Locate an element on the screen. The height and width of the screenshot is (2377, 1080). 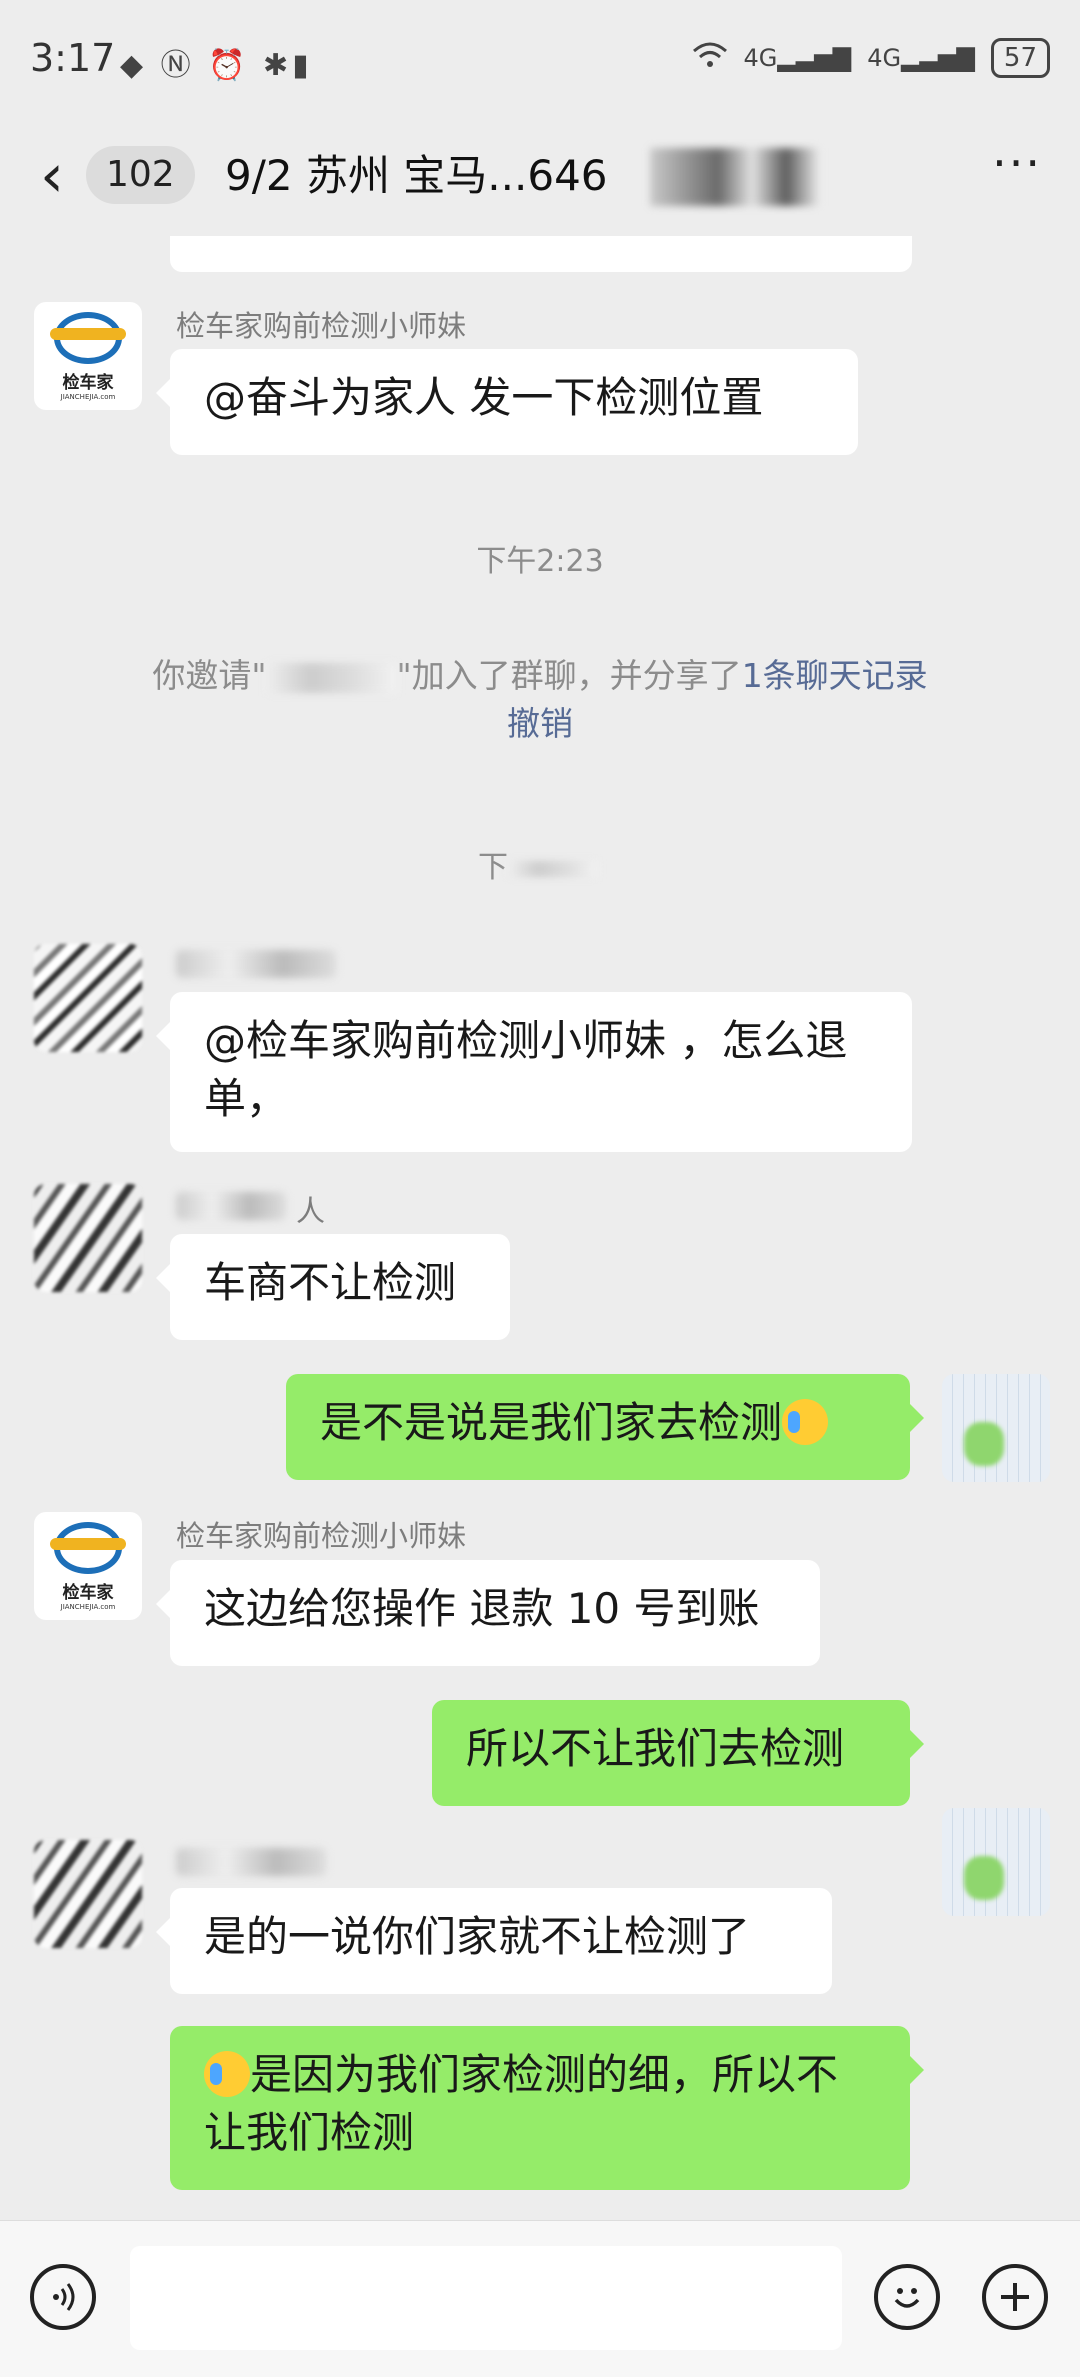
message-bubble: @检车家购前检测小师妹 ，怎么退单， is located at coordinates (534, 1072).